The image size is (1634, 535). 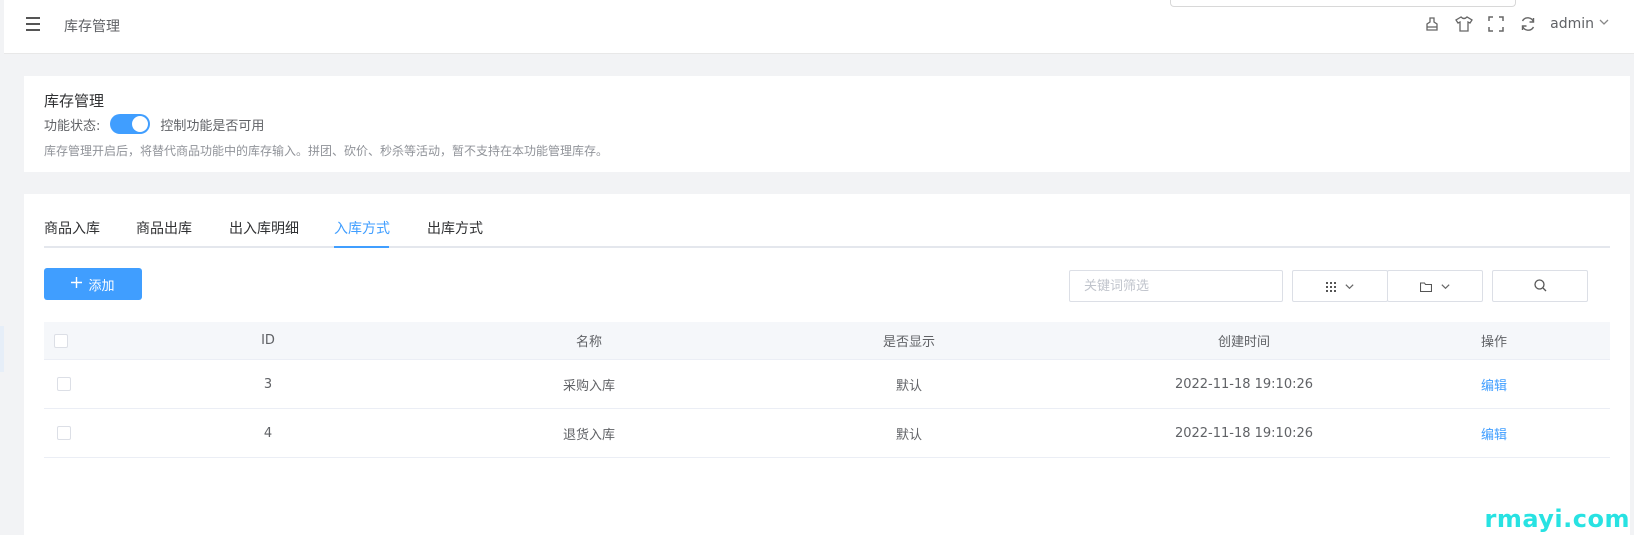 What do you see at coordinates (1464, 24) in the screenshot?
I see `shirt-icon` at bounding box center [1464, 24].